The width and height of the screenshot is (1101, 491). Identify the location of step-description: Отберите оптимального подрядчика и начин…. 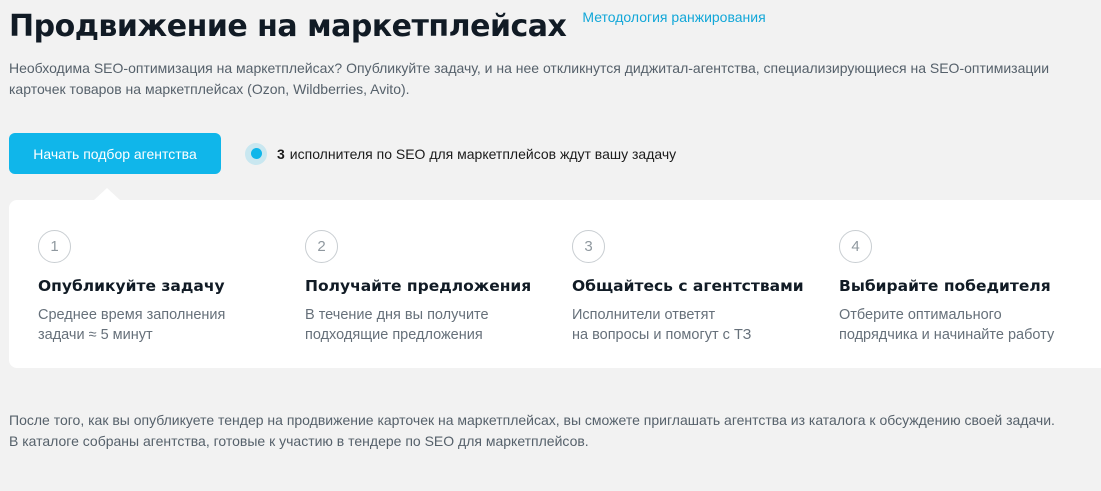
(964, 325).